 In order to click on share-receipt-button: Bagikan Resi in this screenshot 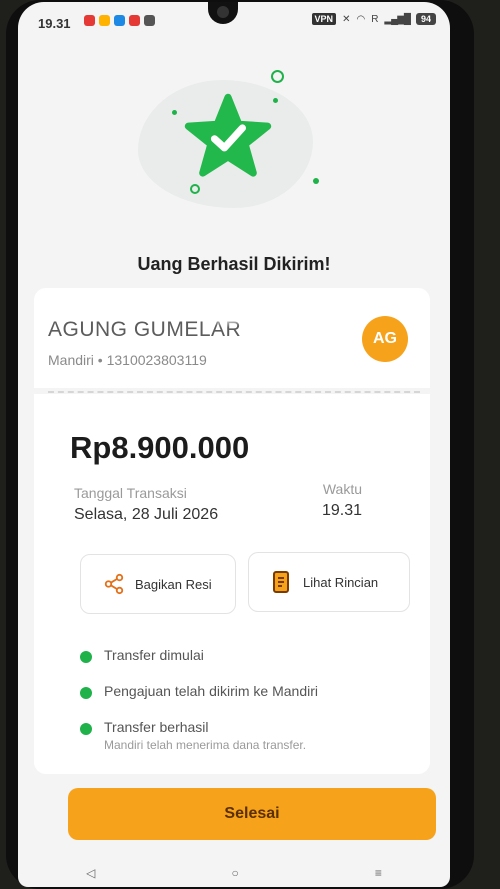, I will do `click(158, 584)`.